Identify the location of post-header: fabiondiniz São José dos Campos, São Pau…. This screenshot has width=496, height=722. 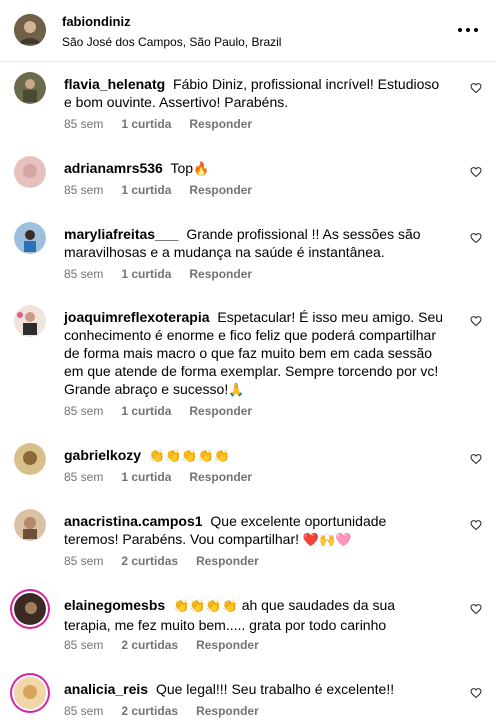
(248, 31).